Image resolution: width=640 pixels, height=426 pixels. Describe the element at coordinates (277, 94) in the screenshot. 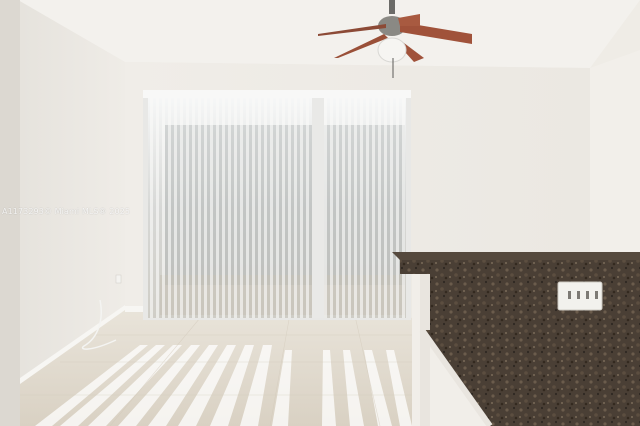

I see `valance` at that location.